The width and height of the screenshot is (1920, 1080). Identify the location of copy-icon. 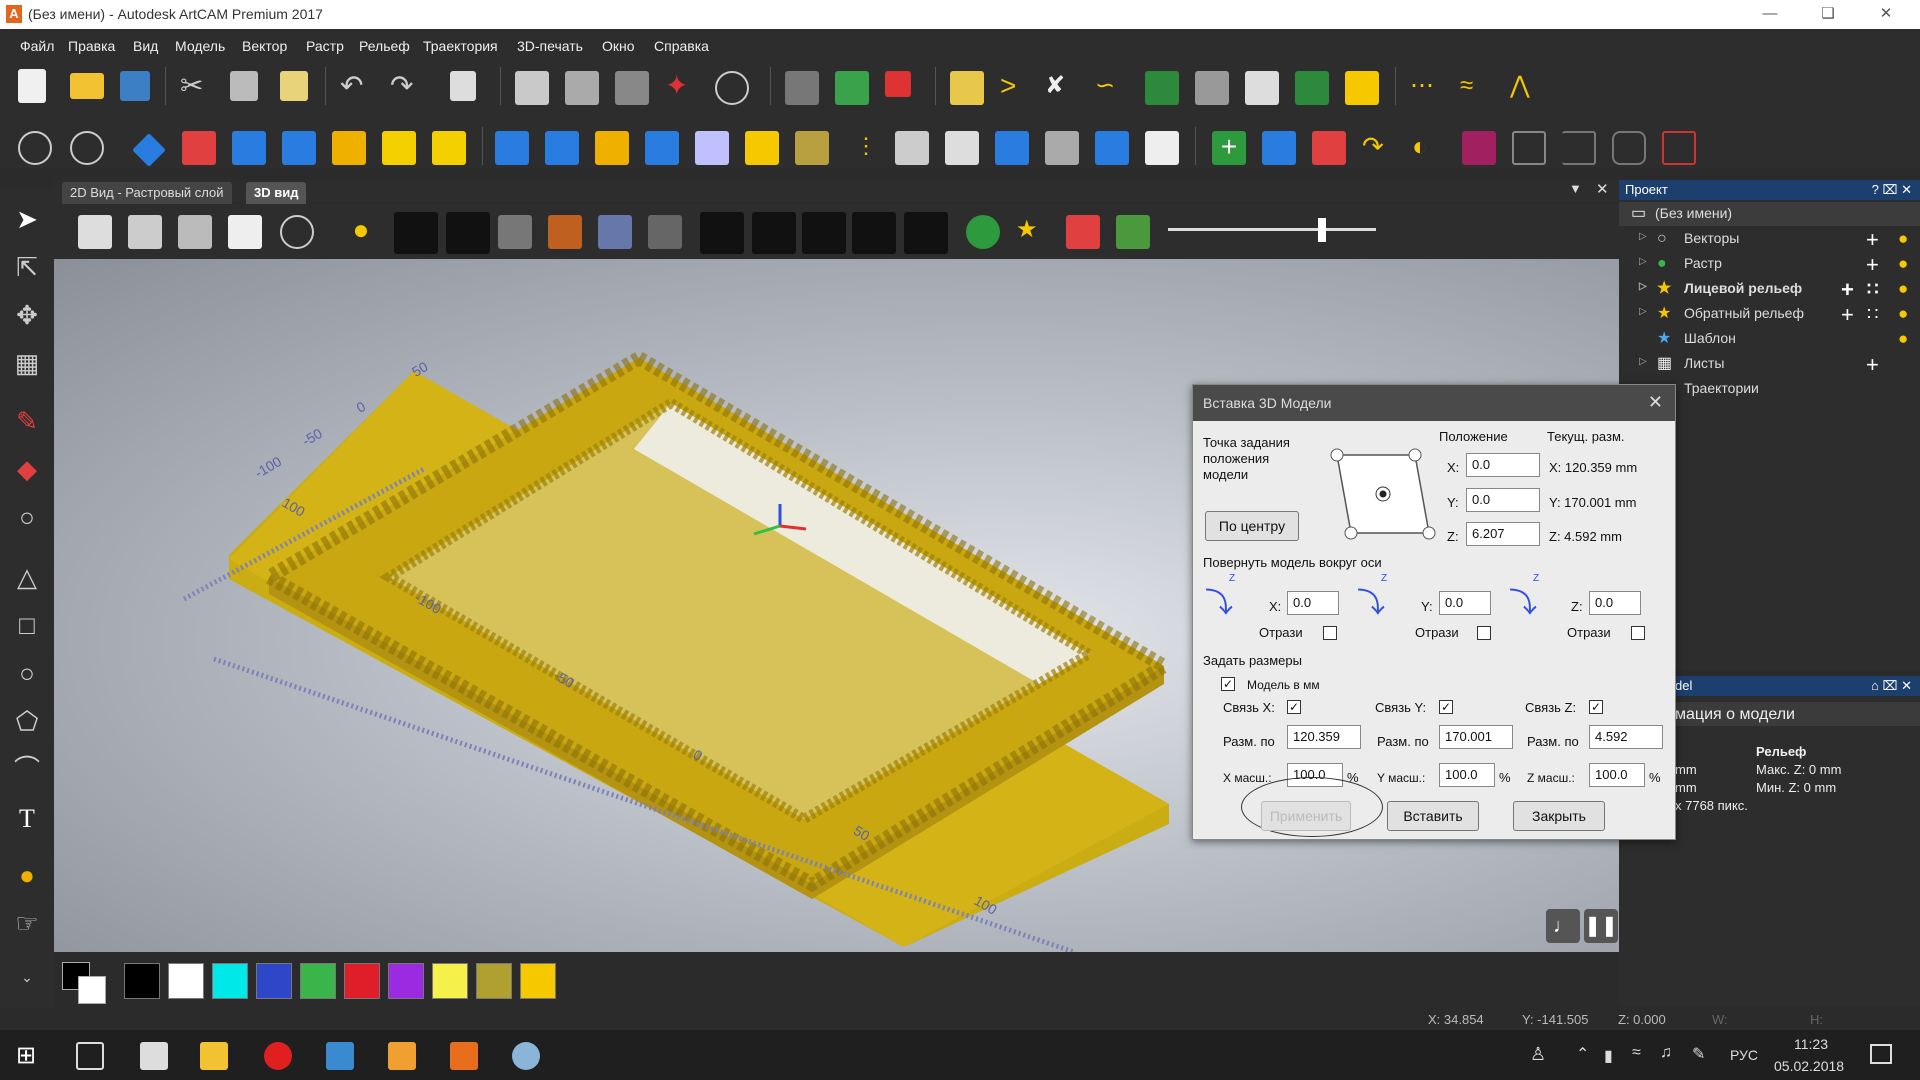
(244, 86).